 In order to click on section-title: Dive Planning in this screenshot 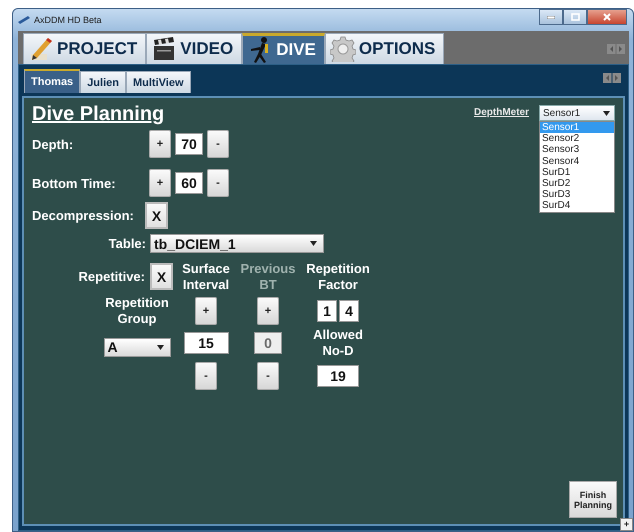, I will do `click(98, 114)`.